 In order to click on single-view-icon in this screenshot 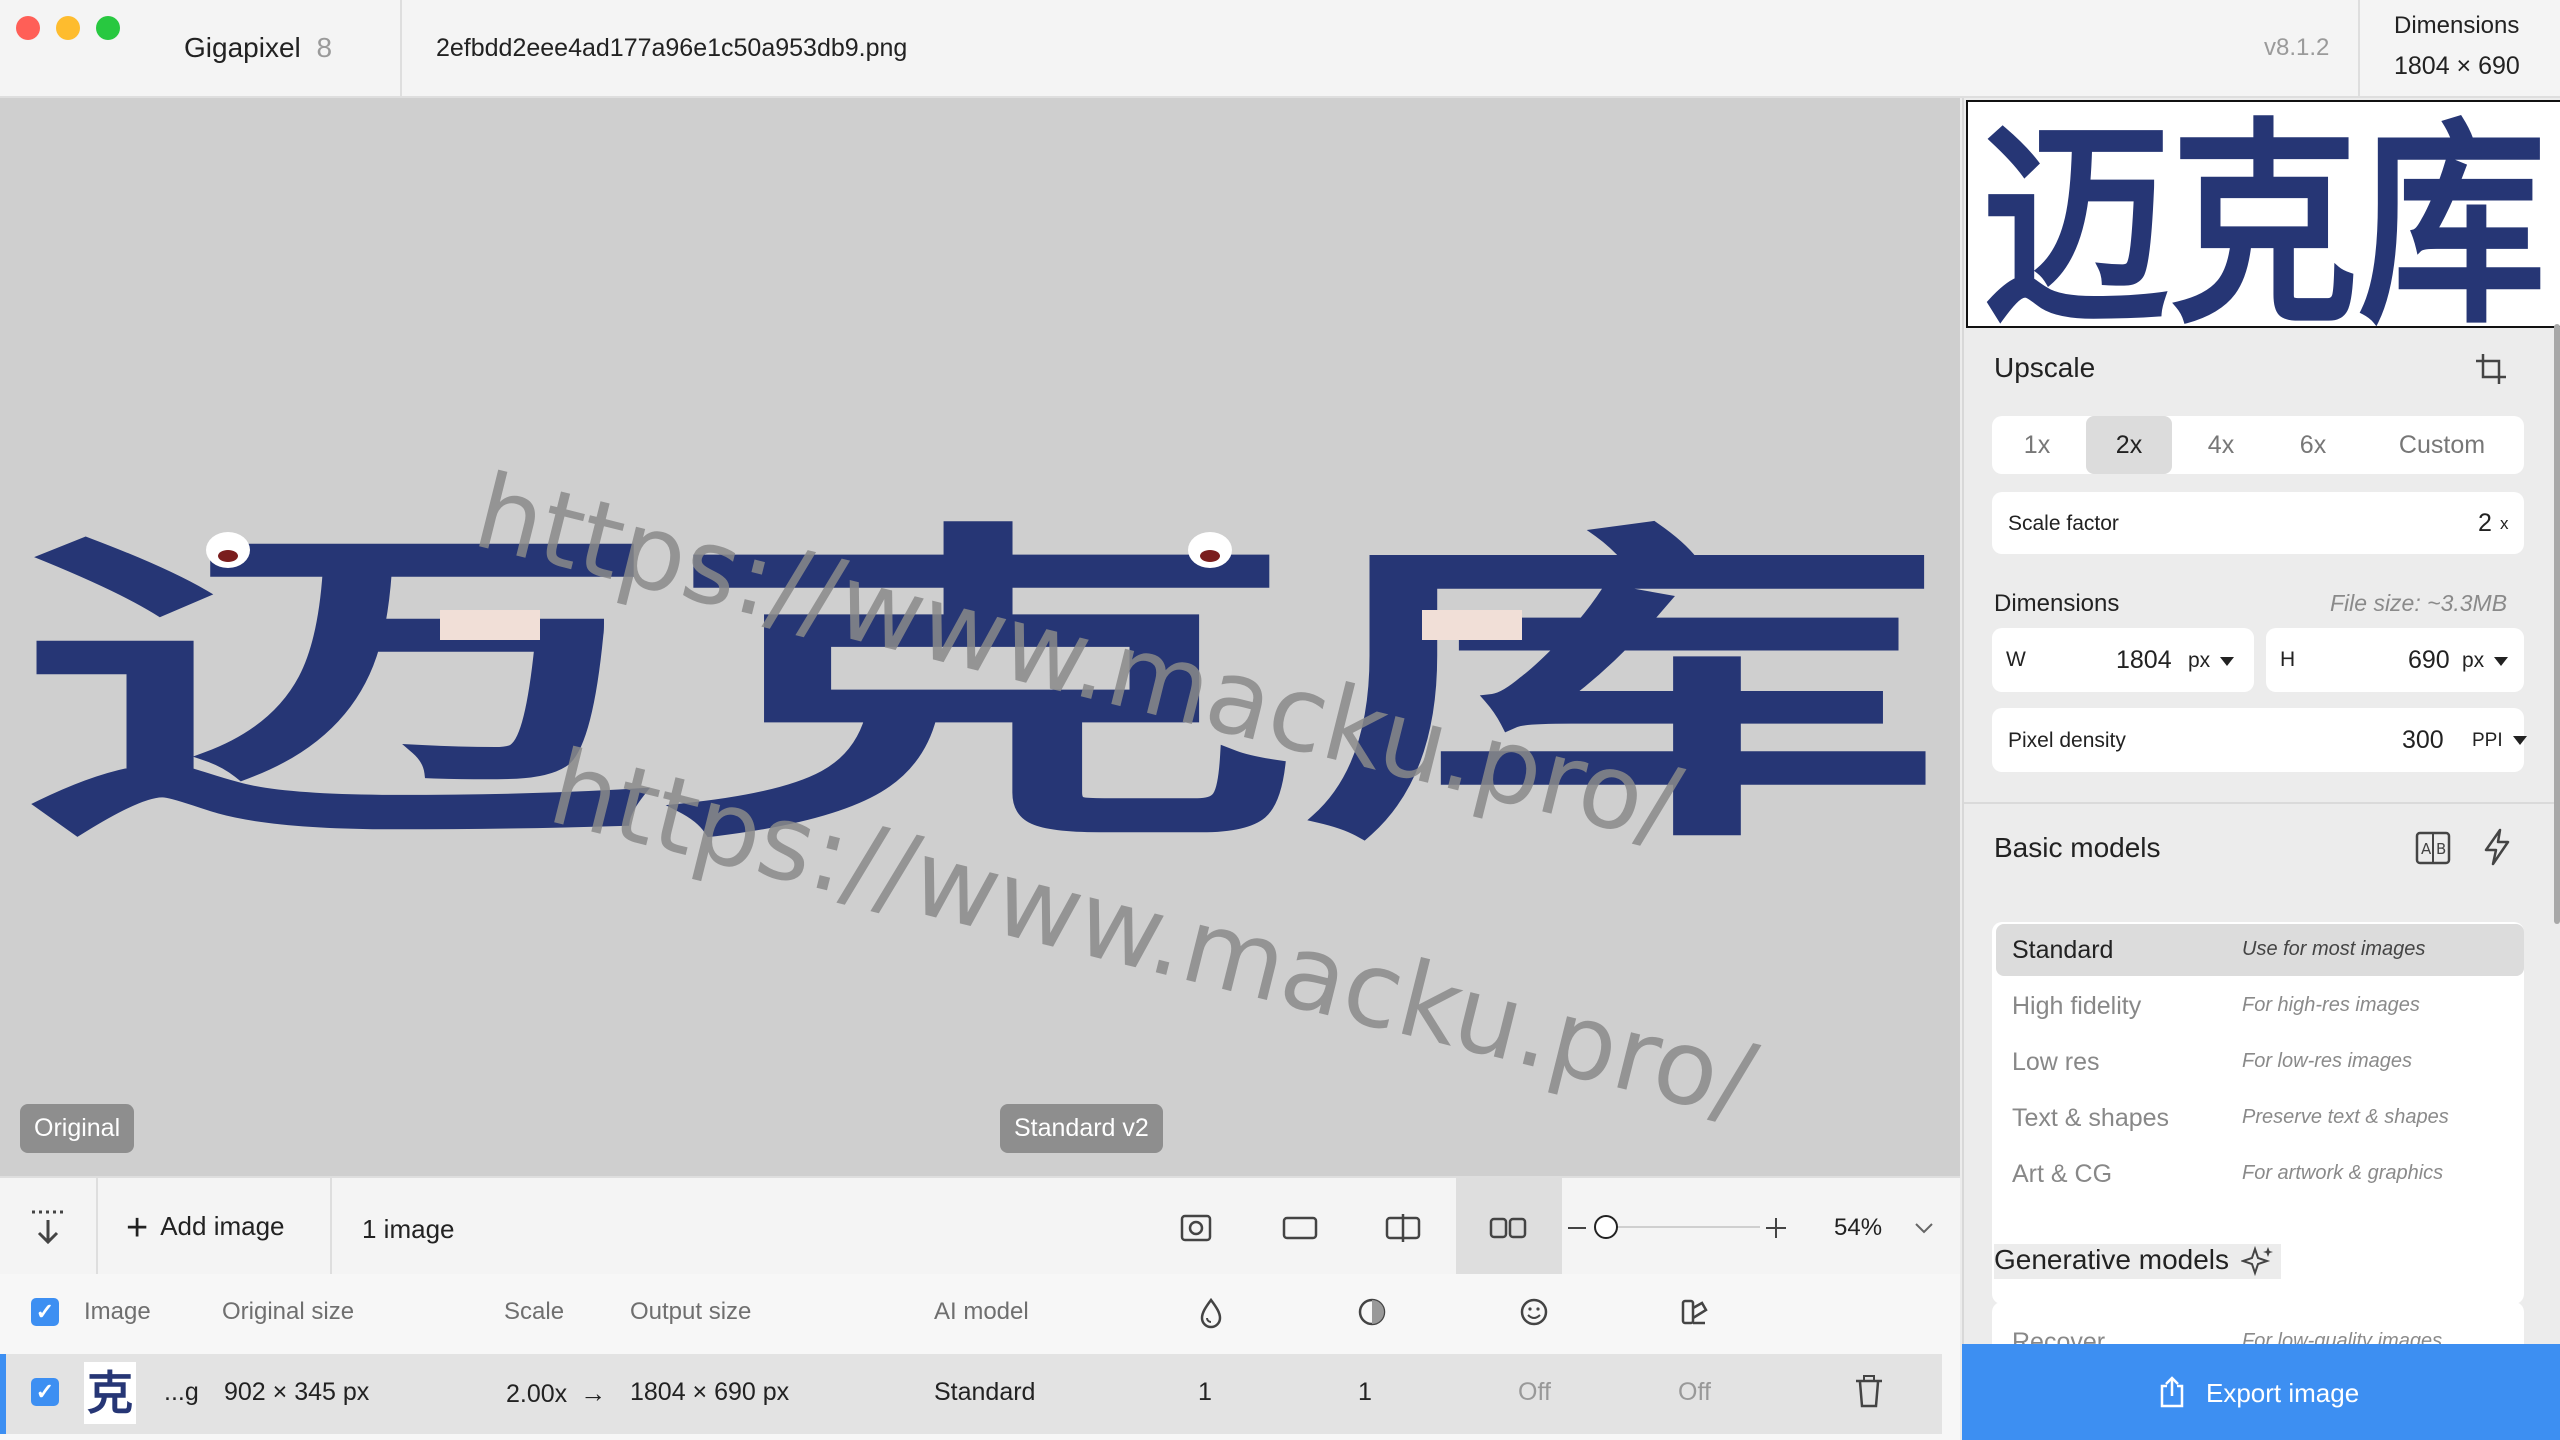, I will do `click(1300, 1228)`.